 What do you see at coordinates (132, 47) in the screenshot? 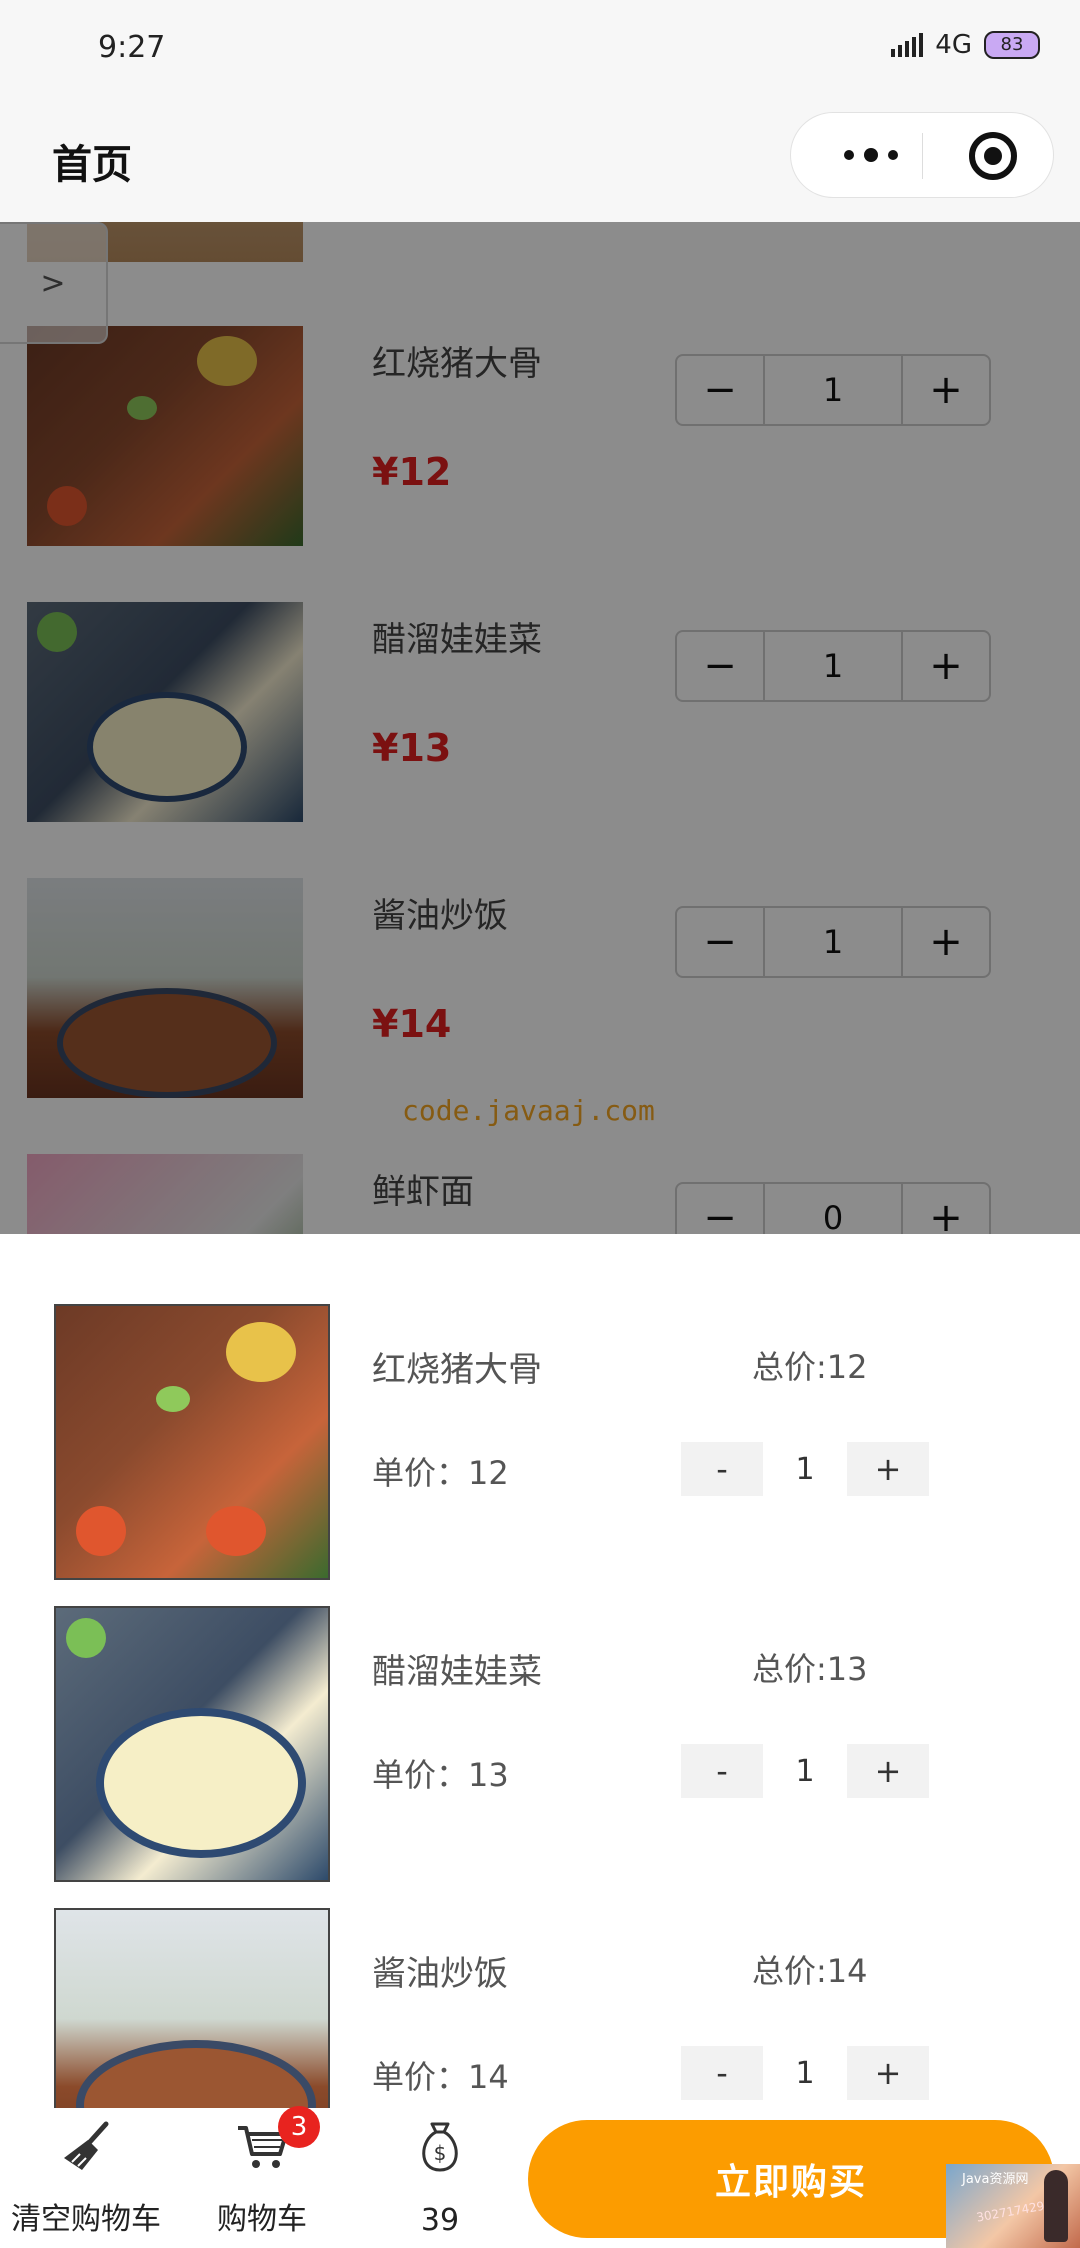
I see `status-time: 9:27` at bounding box center [132, 47].